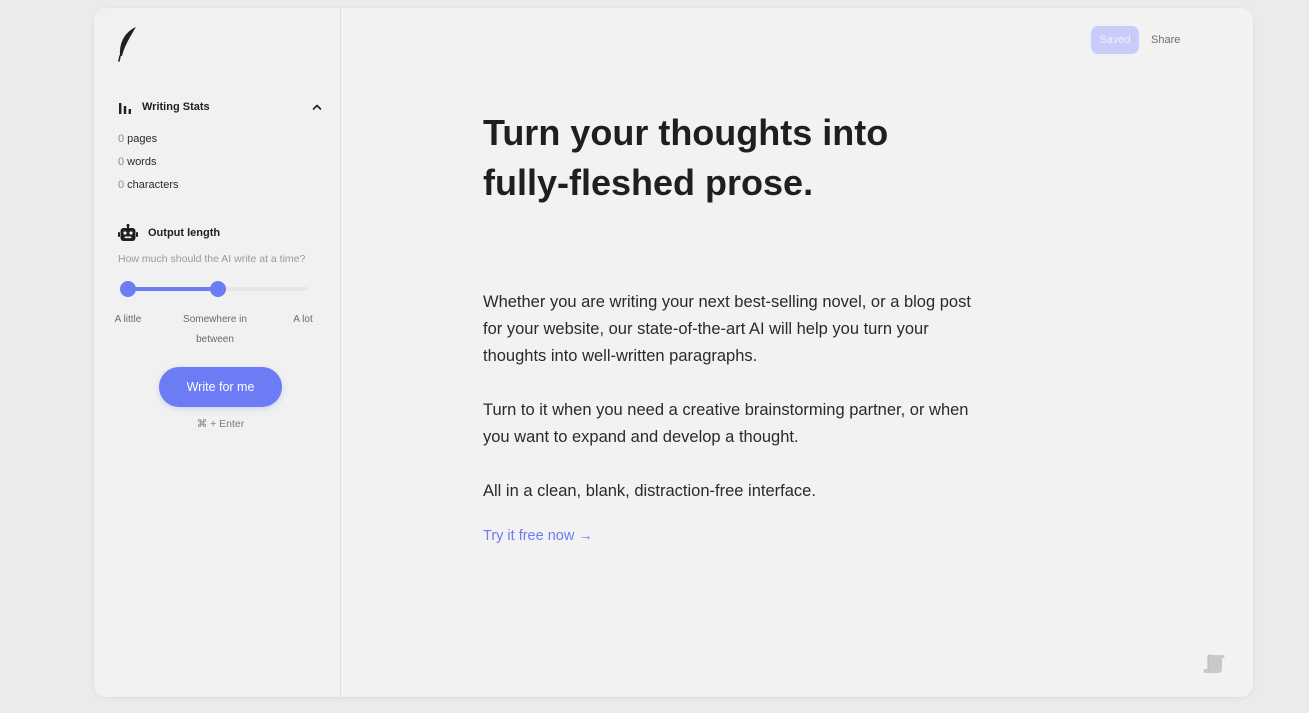 The width and height of the screenshot is (1309, 713). Describe the element at coordinates (142, 162) in the screenshot. I see `stat-words-label: words` at that location.